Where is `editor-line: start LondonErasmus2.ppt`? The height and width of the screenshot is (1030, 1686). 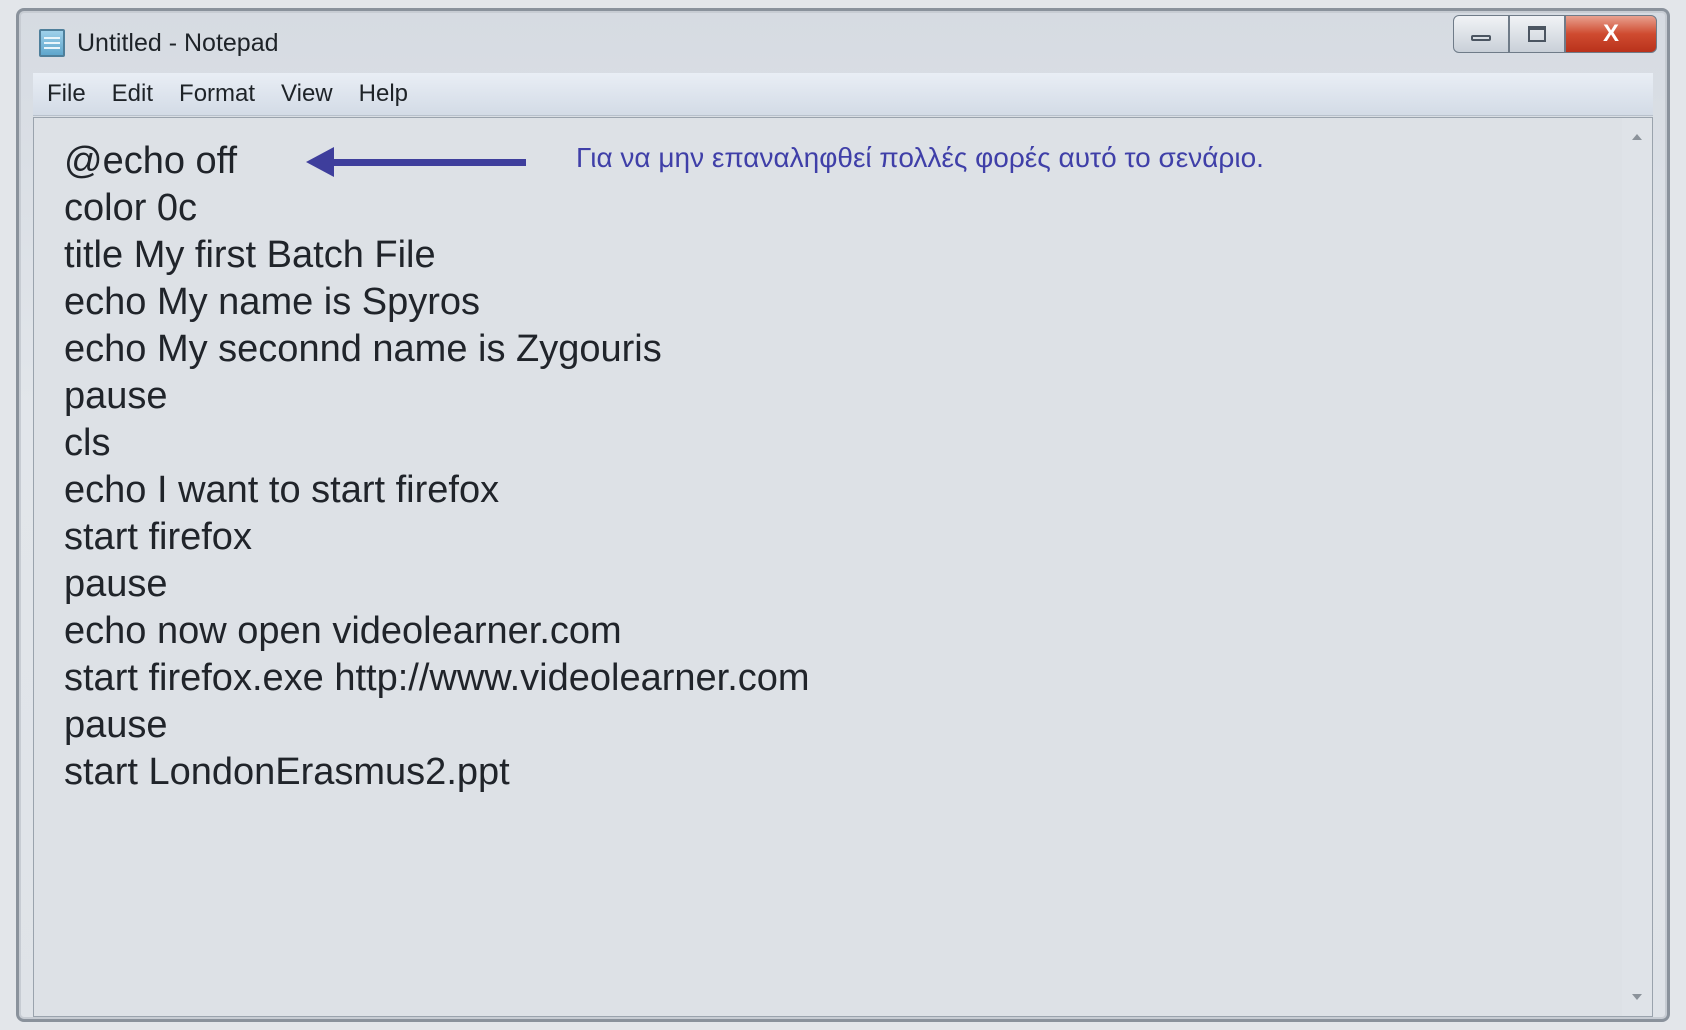
editor-line: start LondonErasmus2.ppt is located at coordinates (287, 772).